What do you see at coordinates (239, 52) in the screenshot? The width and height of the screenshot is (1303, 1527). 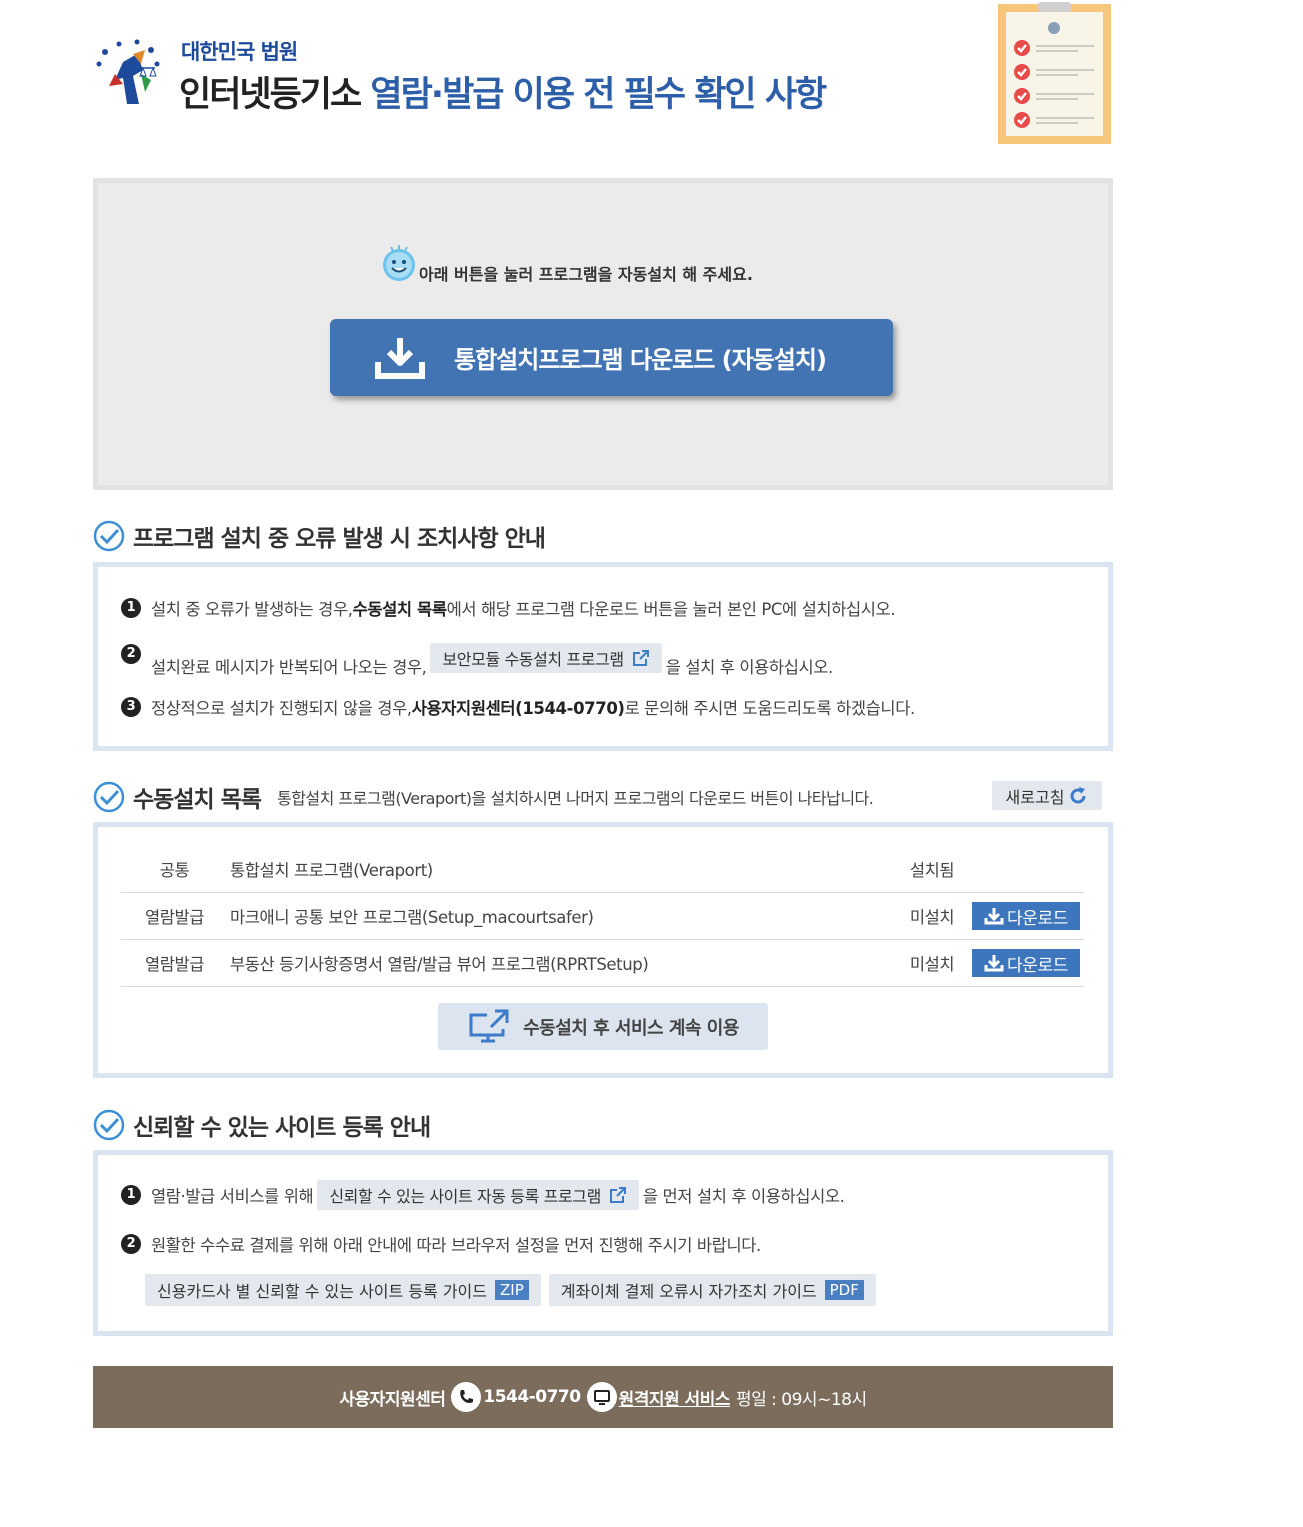 I see `court-name: 대한민국 법원` at bounding box center [239, 52].